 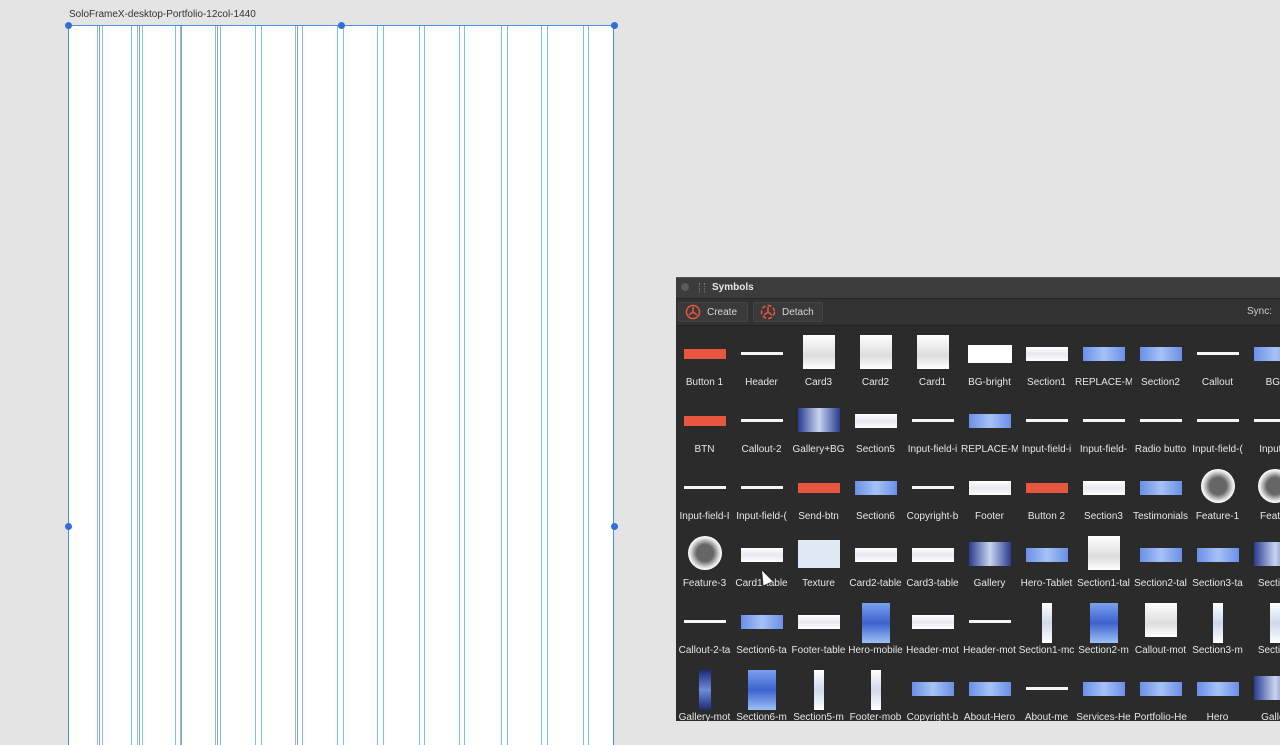 I want to click on symbol-item: Testimonials, so click(x=1160, y=502).